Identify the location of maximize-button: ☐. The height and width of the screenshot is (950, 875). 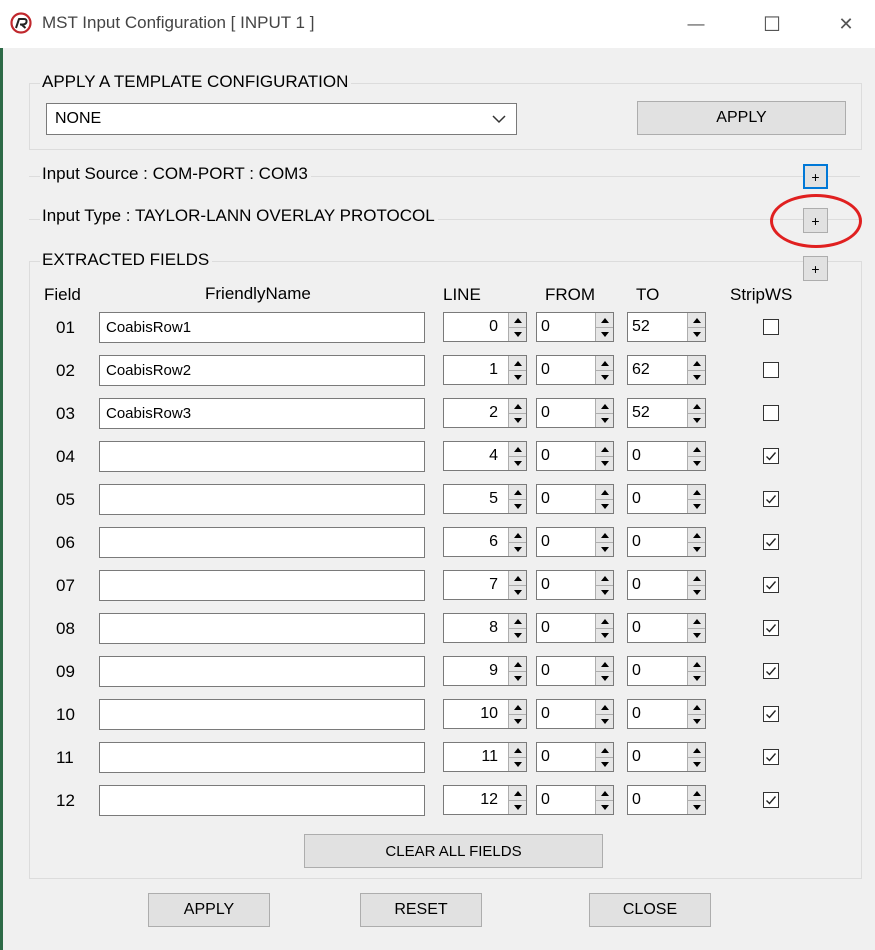
(772, 24).